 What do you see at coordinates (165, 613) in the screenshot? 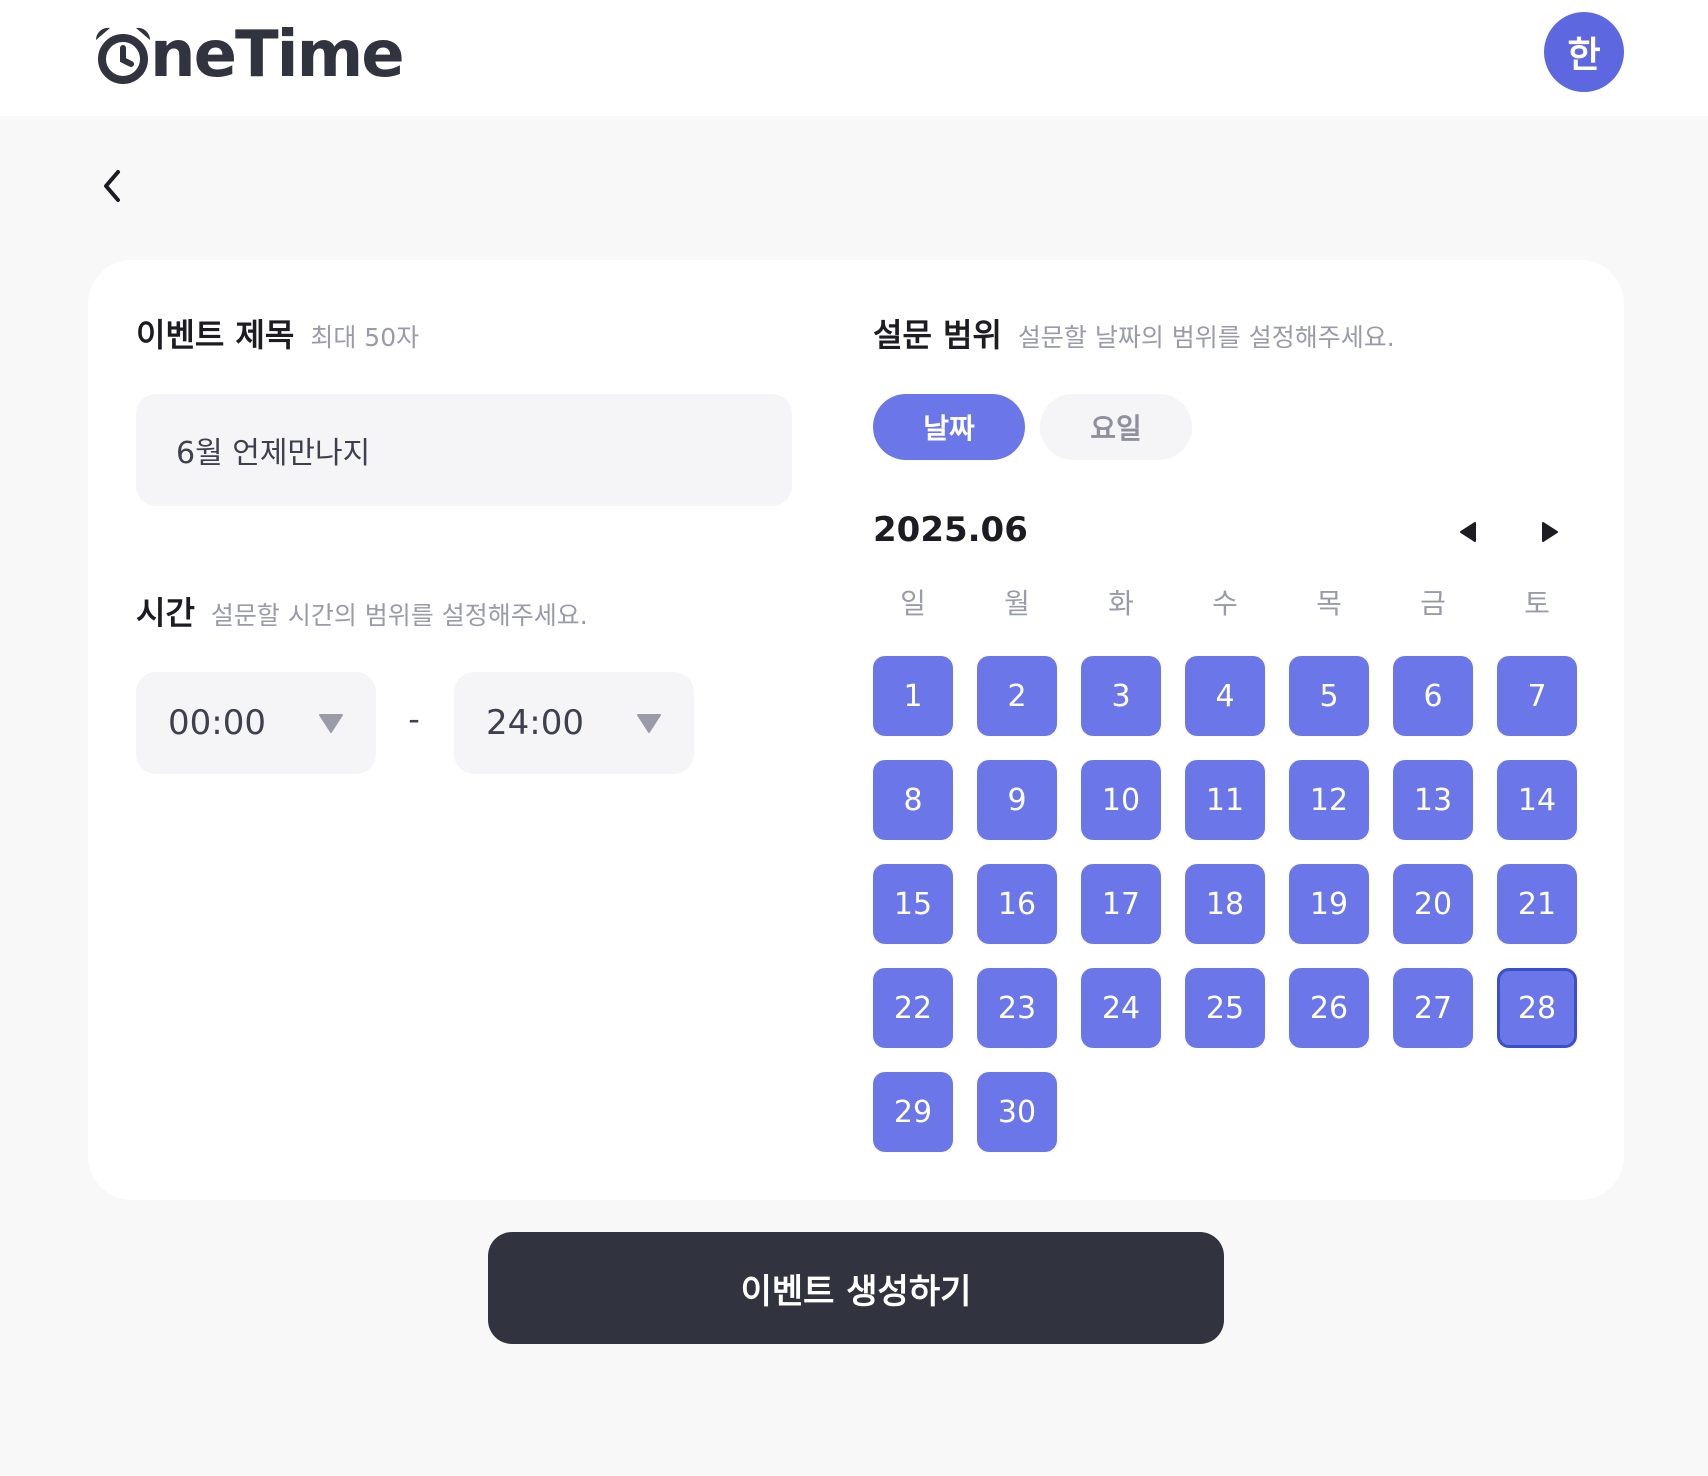
I see `time-section-label: 시간` at bounding box center [165, 613].